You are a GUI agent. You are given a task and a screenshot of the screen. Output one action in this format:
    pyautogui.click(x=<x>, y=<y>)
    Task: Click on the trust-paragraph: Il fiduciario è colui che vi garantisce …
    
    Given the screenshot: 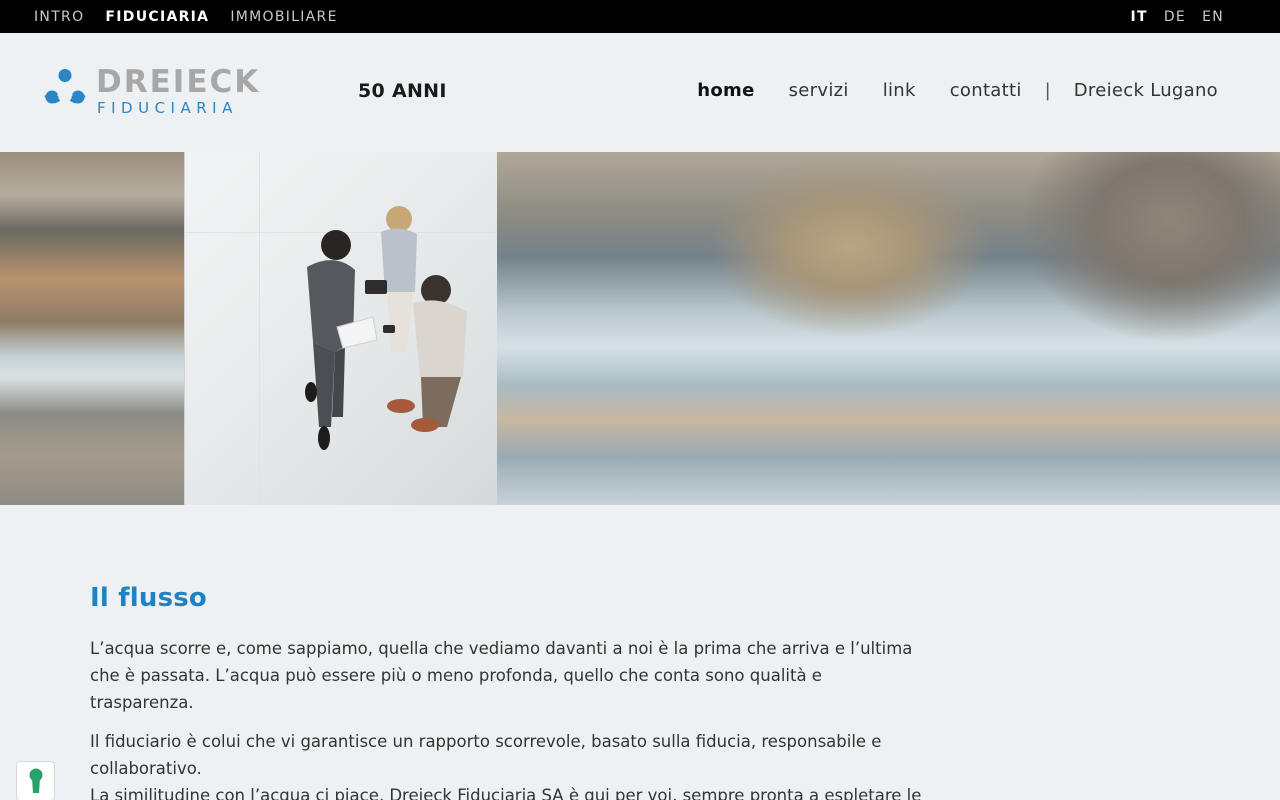 What is the action you would take?
    pyautogui.click(x=486, y=755)
    